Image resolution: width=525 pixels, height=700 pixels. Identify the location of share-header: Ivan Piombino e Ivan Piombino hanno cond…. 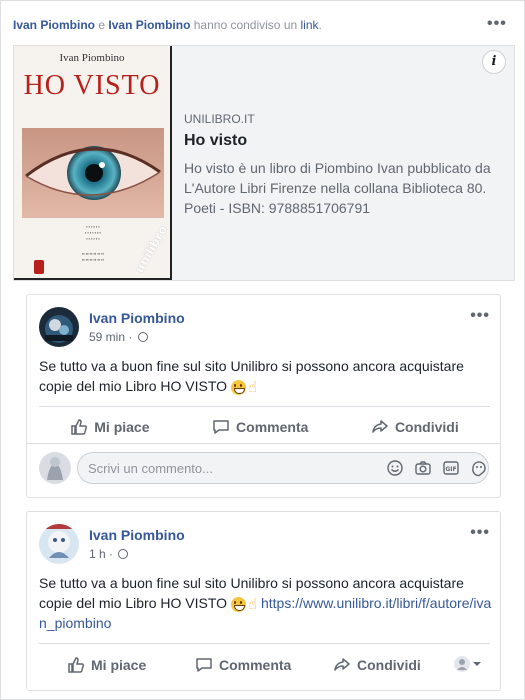
(167, 25).